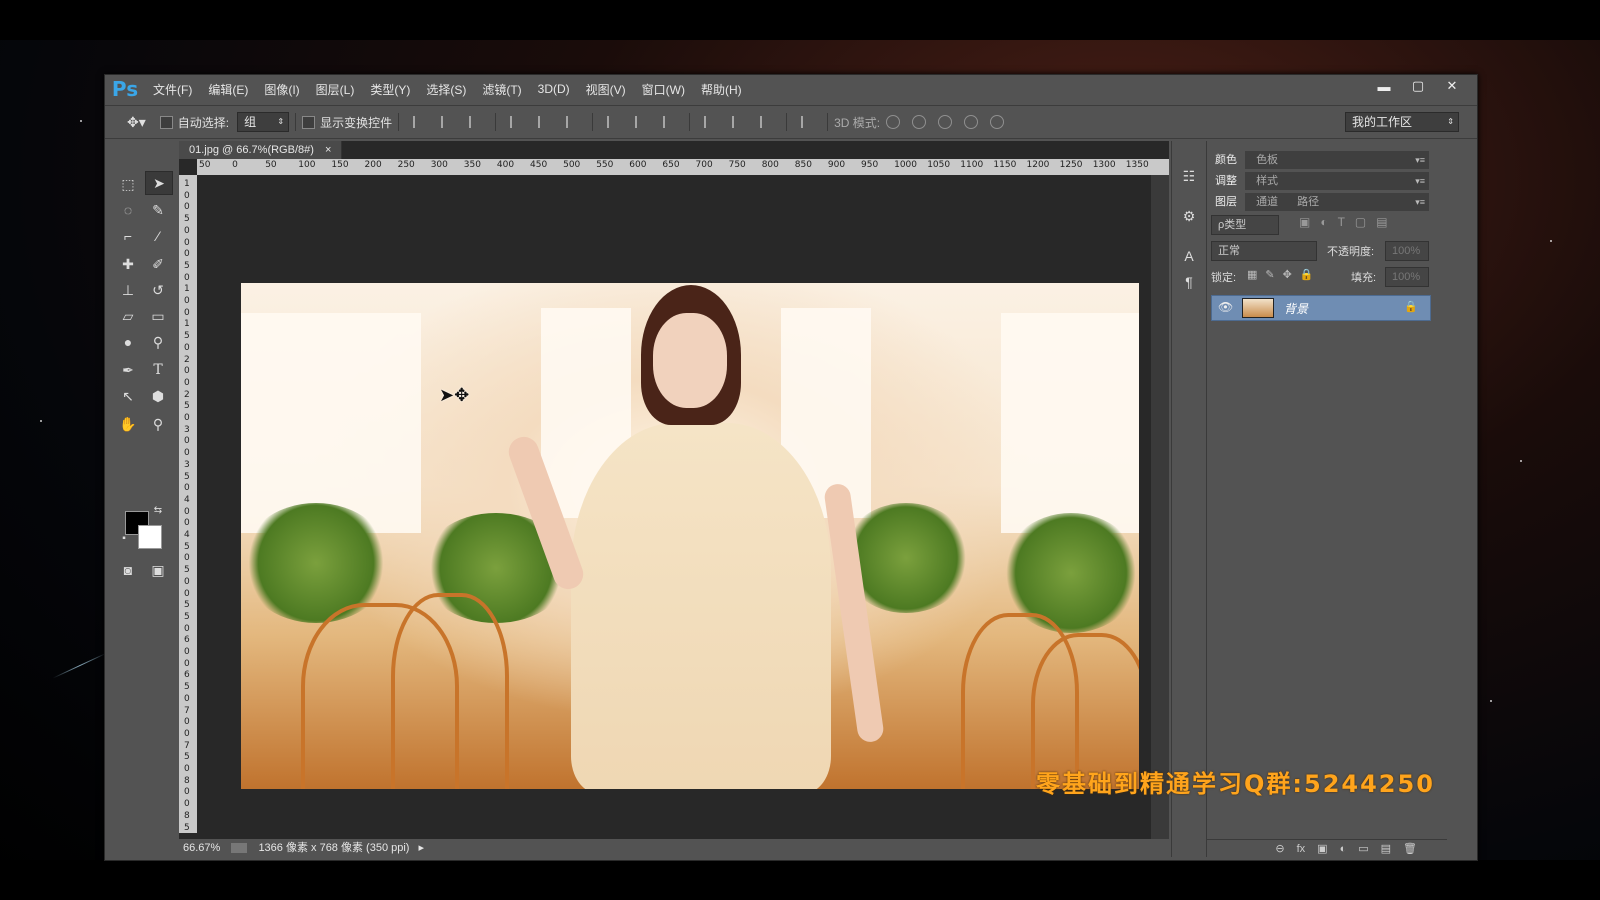 The image size is (1600, 900). What do you see at coordinates (328, 150) in the screenshot?
I see `close-tab-icon: ×` at bounding box center [328, 150].